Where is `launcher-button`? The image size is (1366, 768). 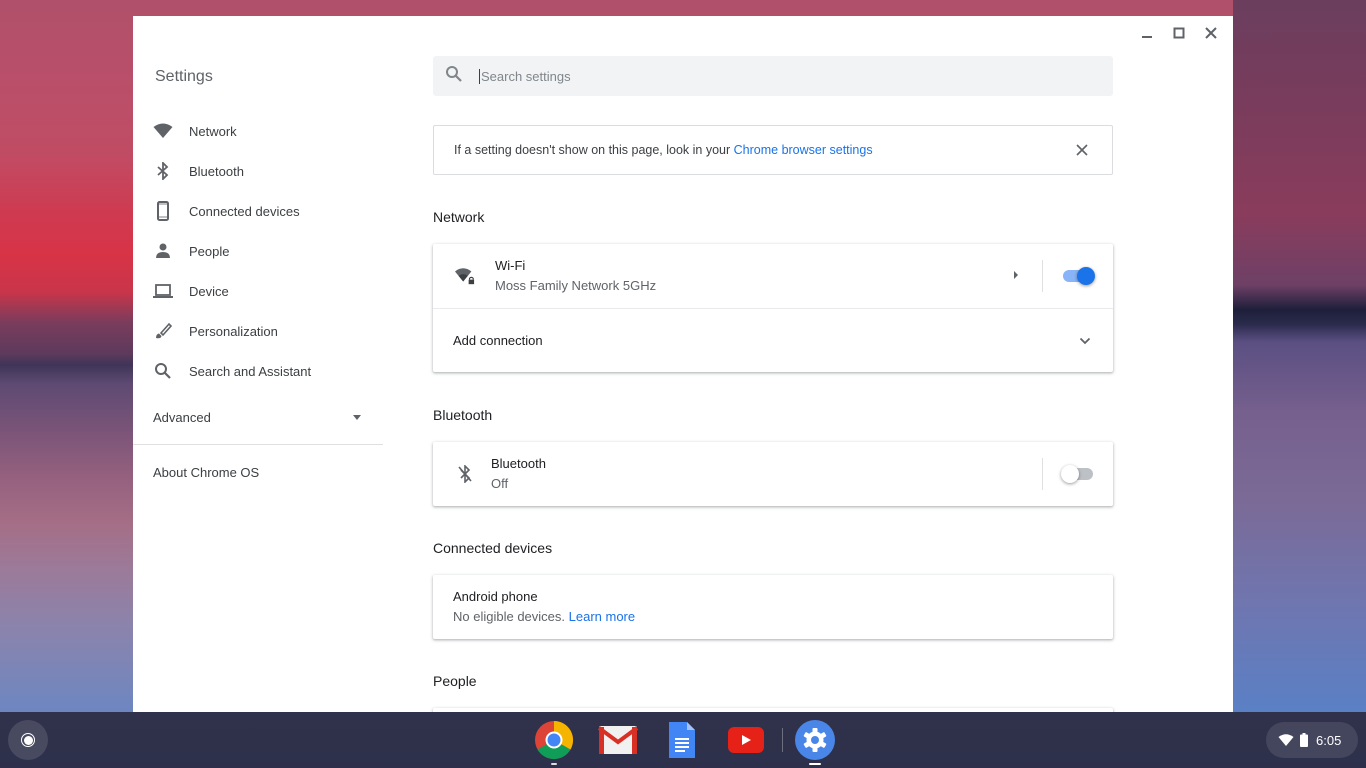
launcher-button is located at coordinates (28, 740).